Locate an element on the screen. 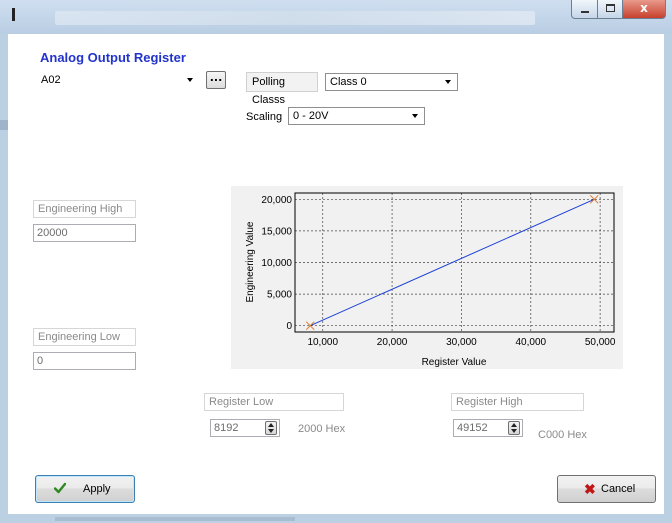  apply-button: Apply is located at coordinates (85, 489).